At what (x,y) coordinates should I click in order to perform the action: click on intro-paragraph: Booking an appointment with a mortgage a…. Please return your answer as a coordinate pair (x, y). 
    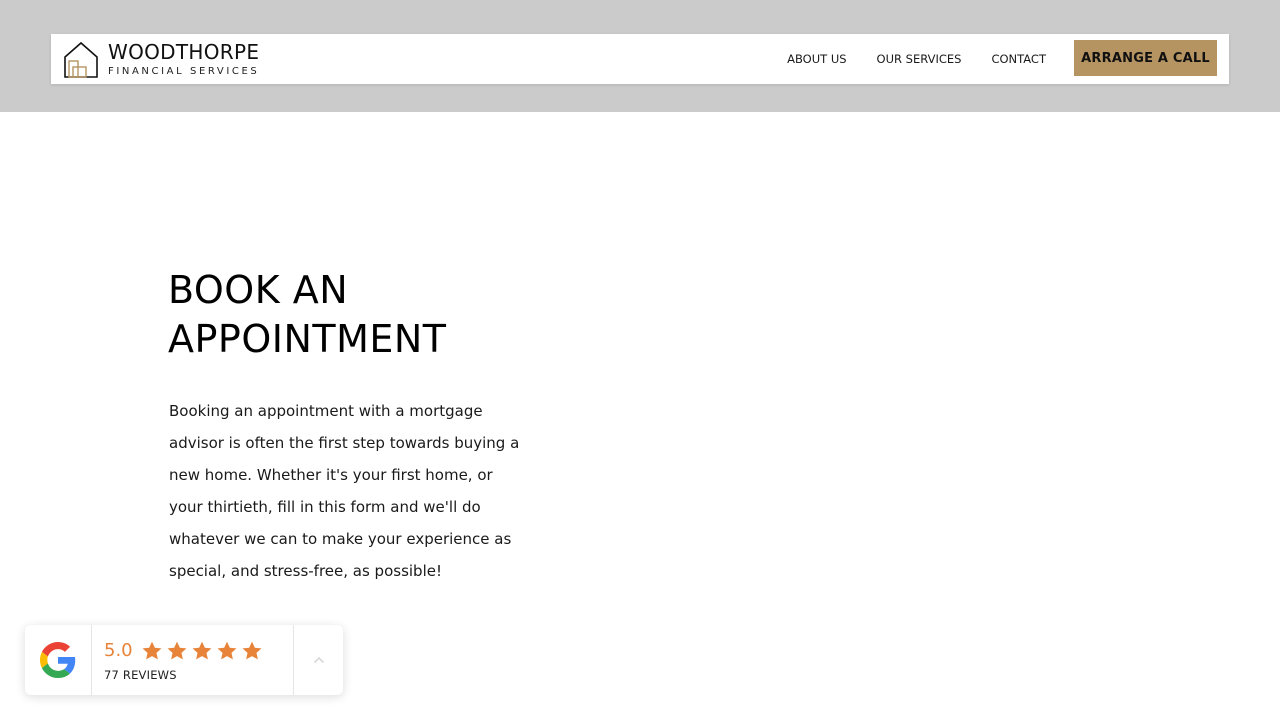
    Looking at the image, I should click on (344, 491).